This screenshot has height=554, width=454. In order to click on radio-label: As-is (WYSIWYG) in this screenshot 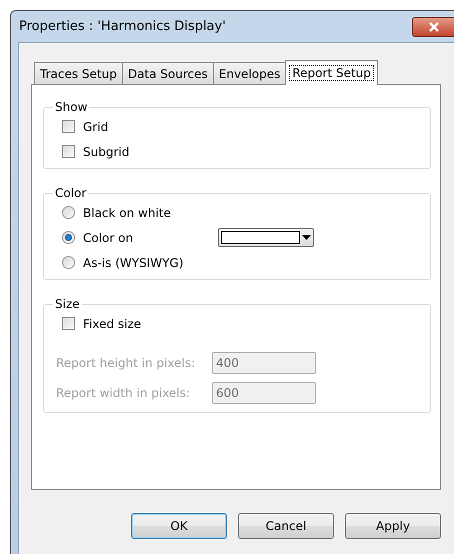, I will do `click(133, 263)`.